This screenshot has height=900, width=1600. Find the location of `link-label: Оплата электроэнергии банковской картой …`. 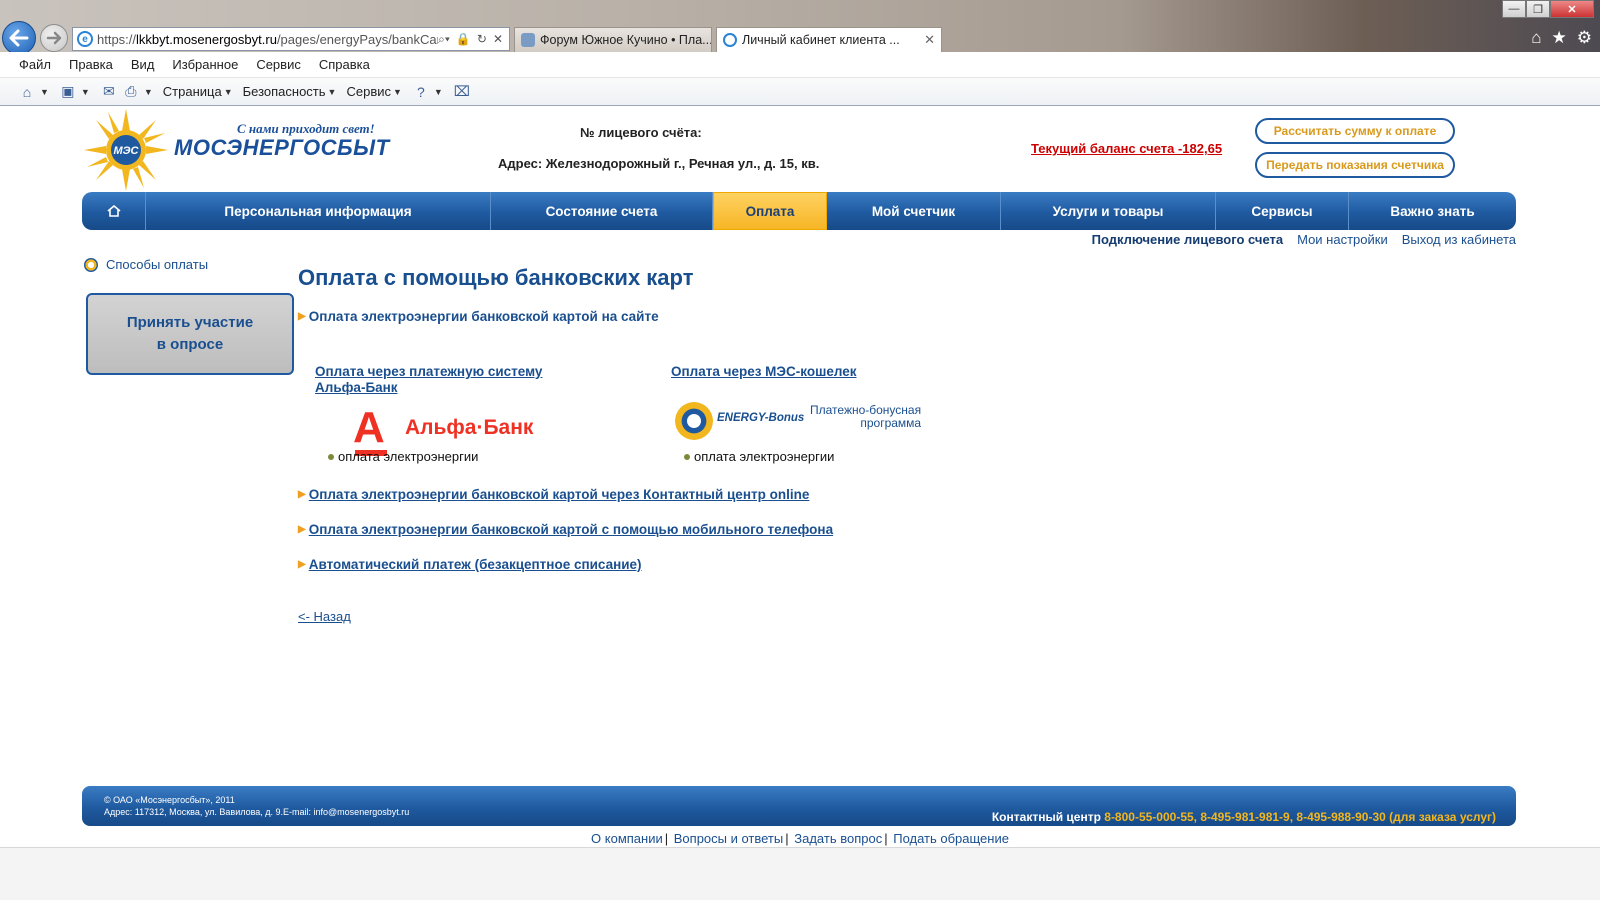

link-label: Оплата электроэнергии банковской картой … is located at coordinates (571, 529).